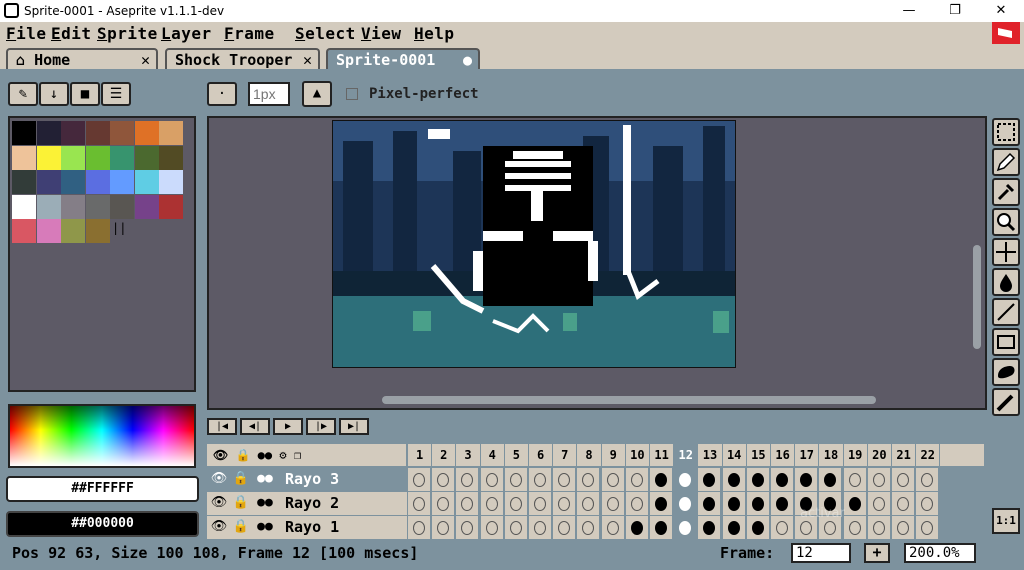 The height and width of the screenshot is (570, 1024). Describe the element at coordinates (565, 455) in the screenshot. I see `frame-header: 7` at that location.